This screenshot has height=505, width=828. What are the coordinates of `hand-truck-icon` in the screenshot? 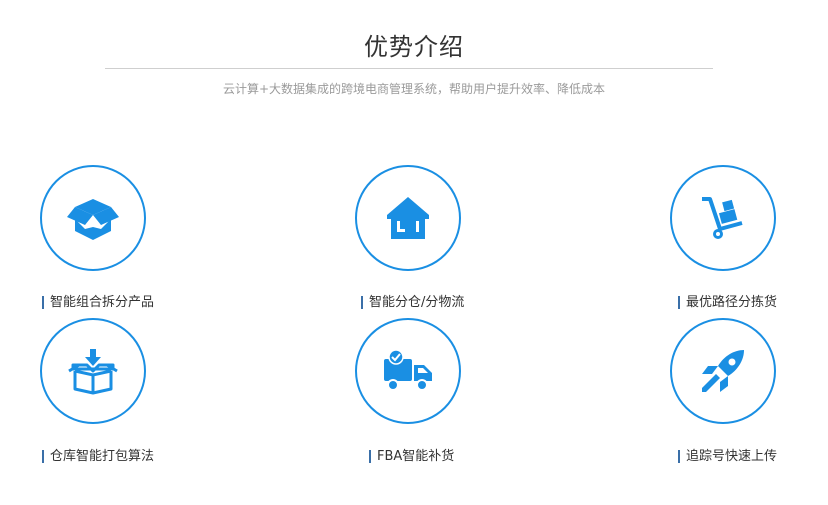 It's located at (722, 218).